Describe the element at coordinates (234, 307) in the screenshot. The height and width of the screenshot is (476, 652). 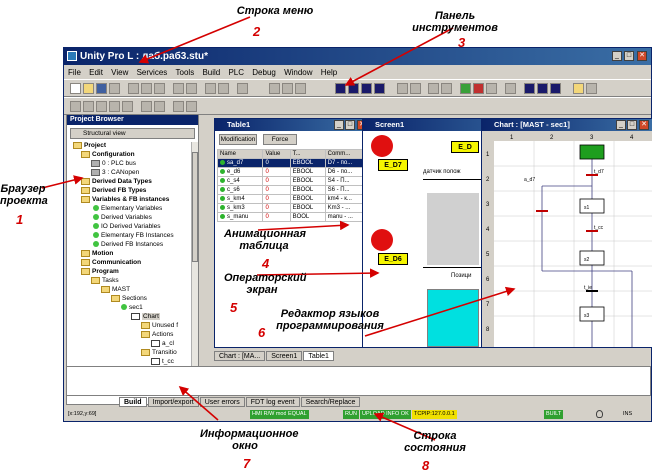
I see `annotation-screen-num: 5` at that location.